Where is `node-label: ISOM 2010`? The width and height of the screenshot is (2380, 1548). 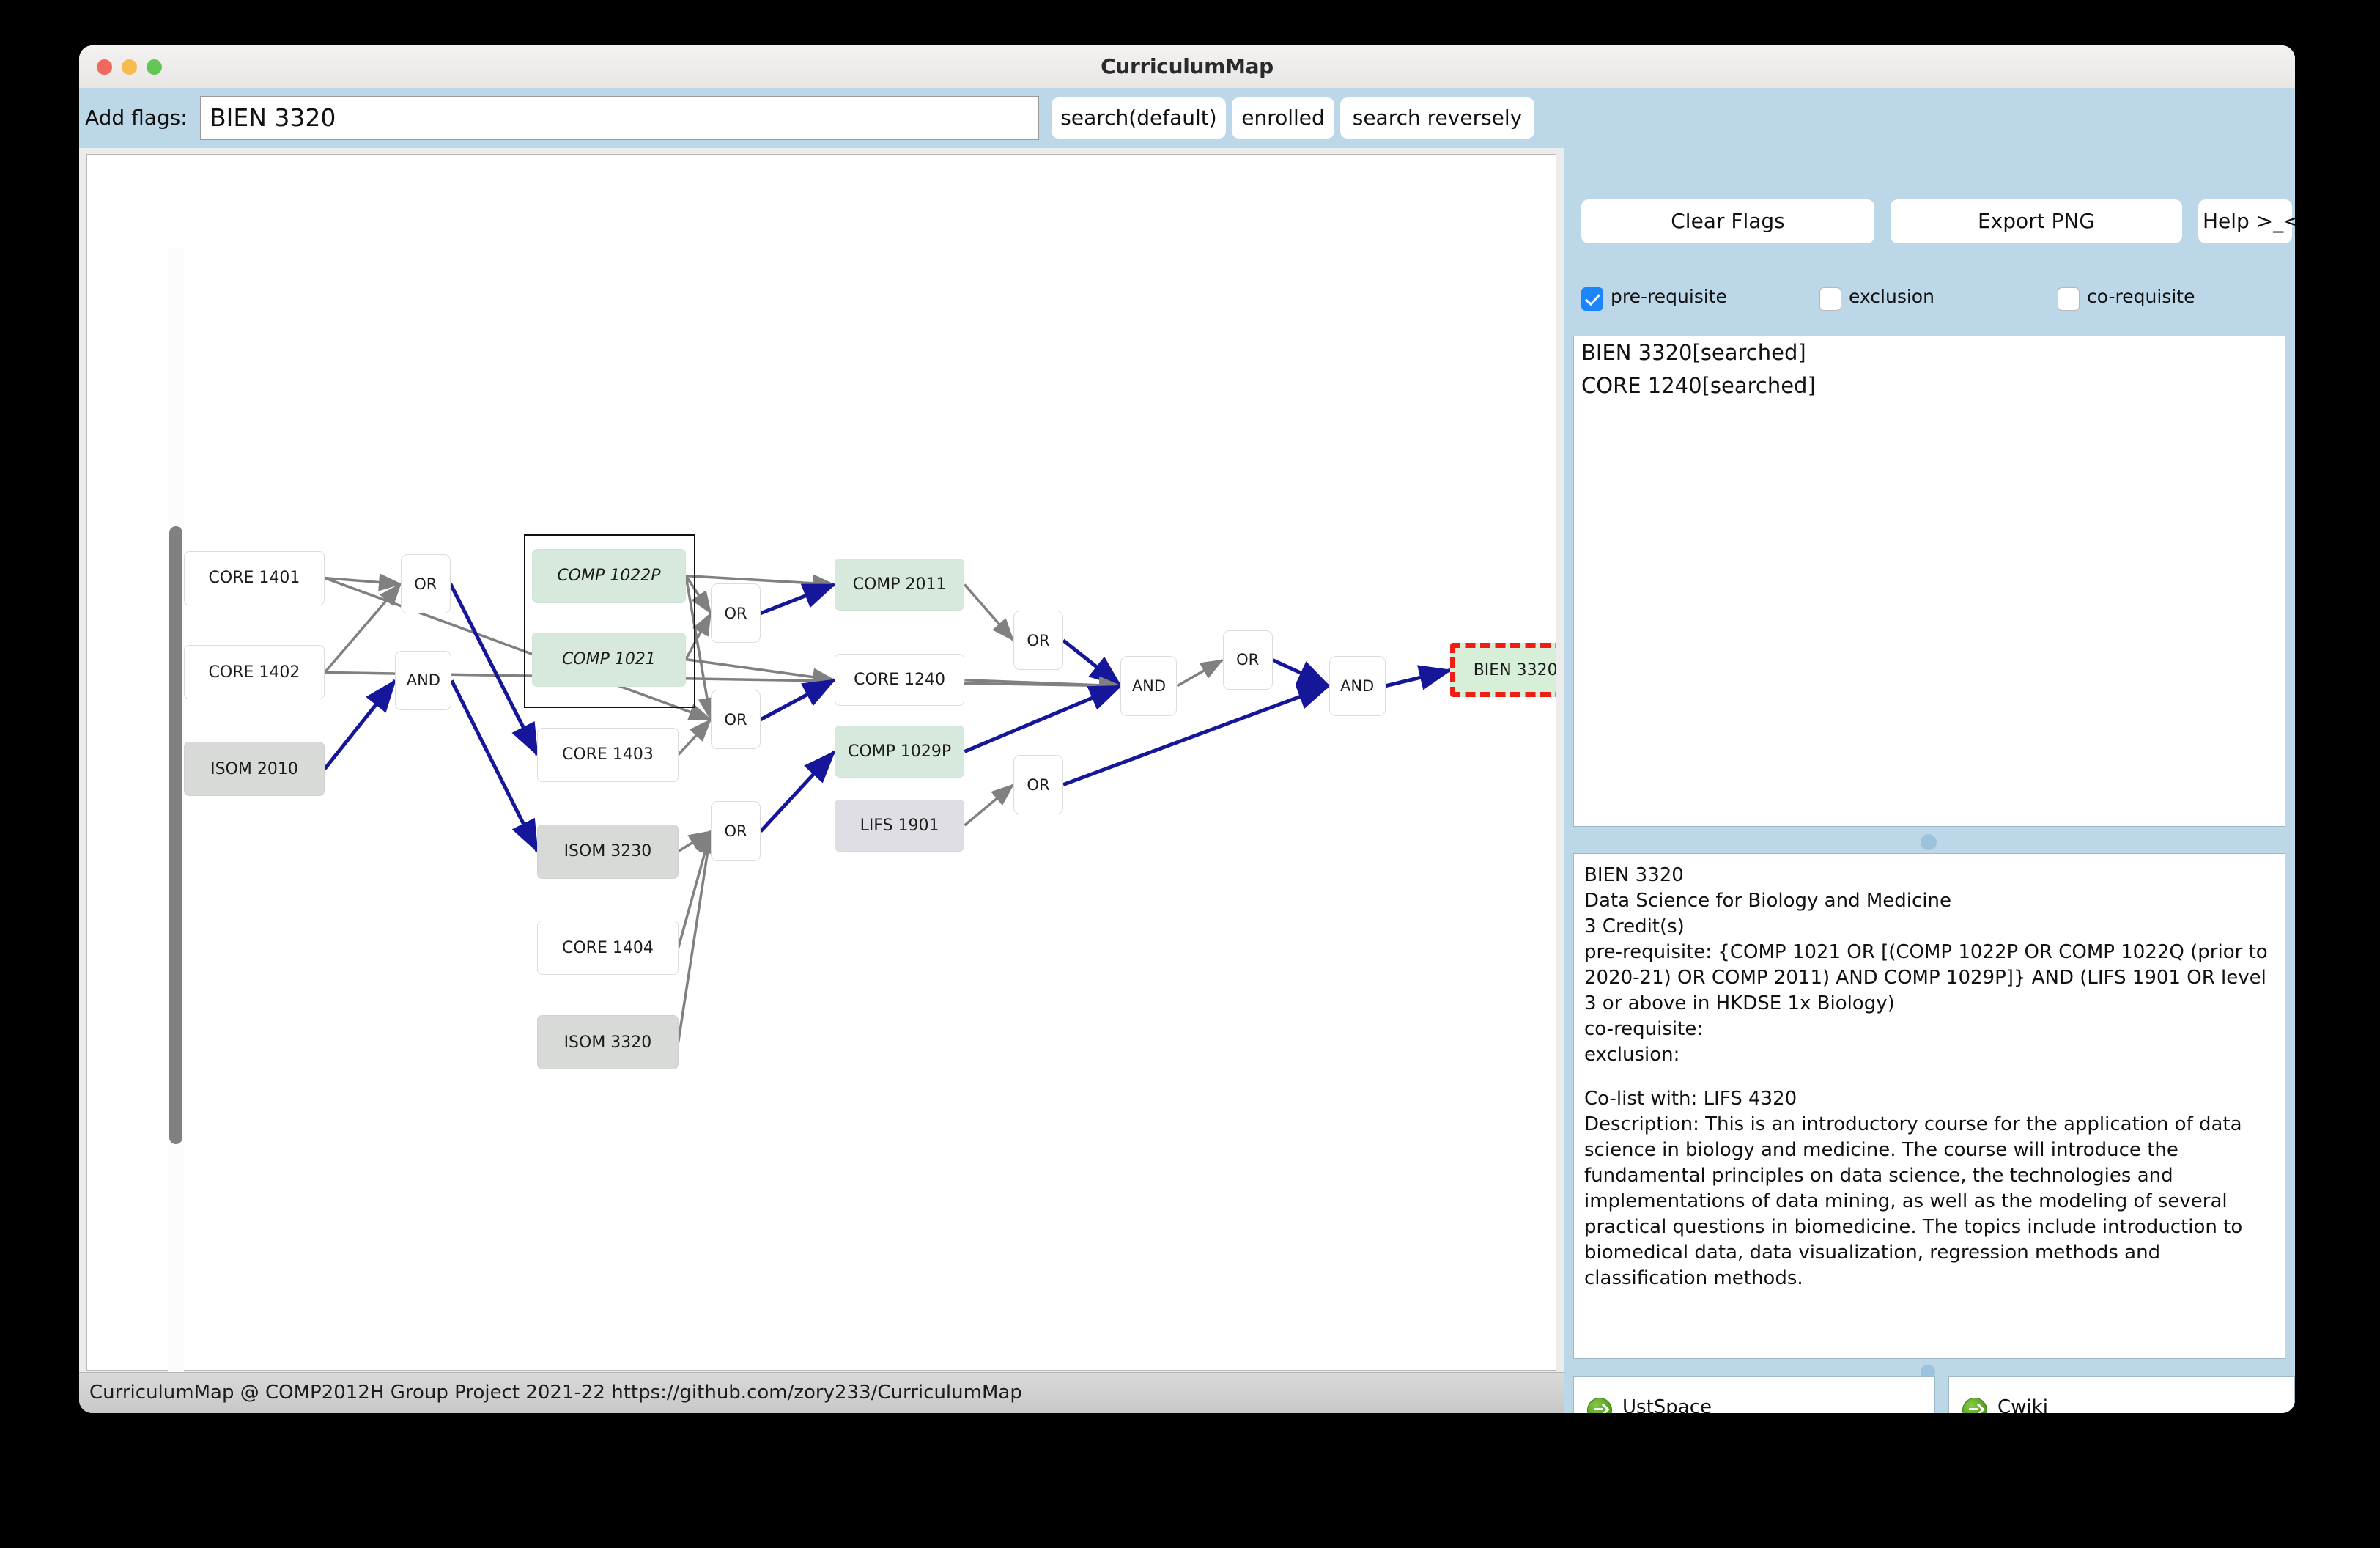 node-label: ISOM 2010 is located at coordinates (254, 768).